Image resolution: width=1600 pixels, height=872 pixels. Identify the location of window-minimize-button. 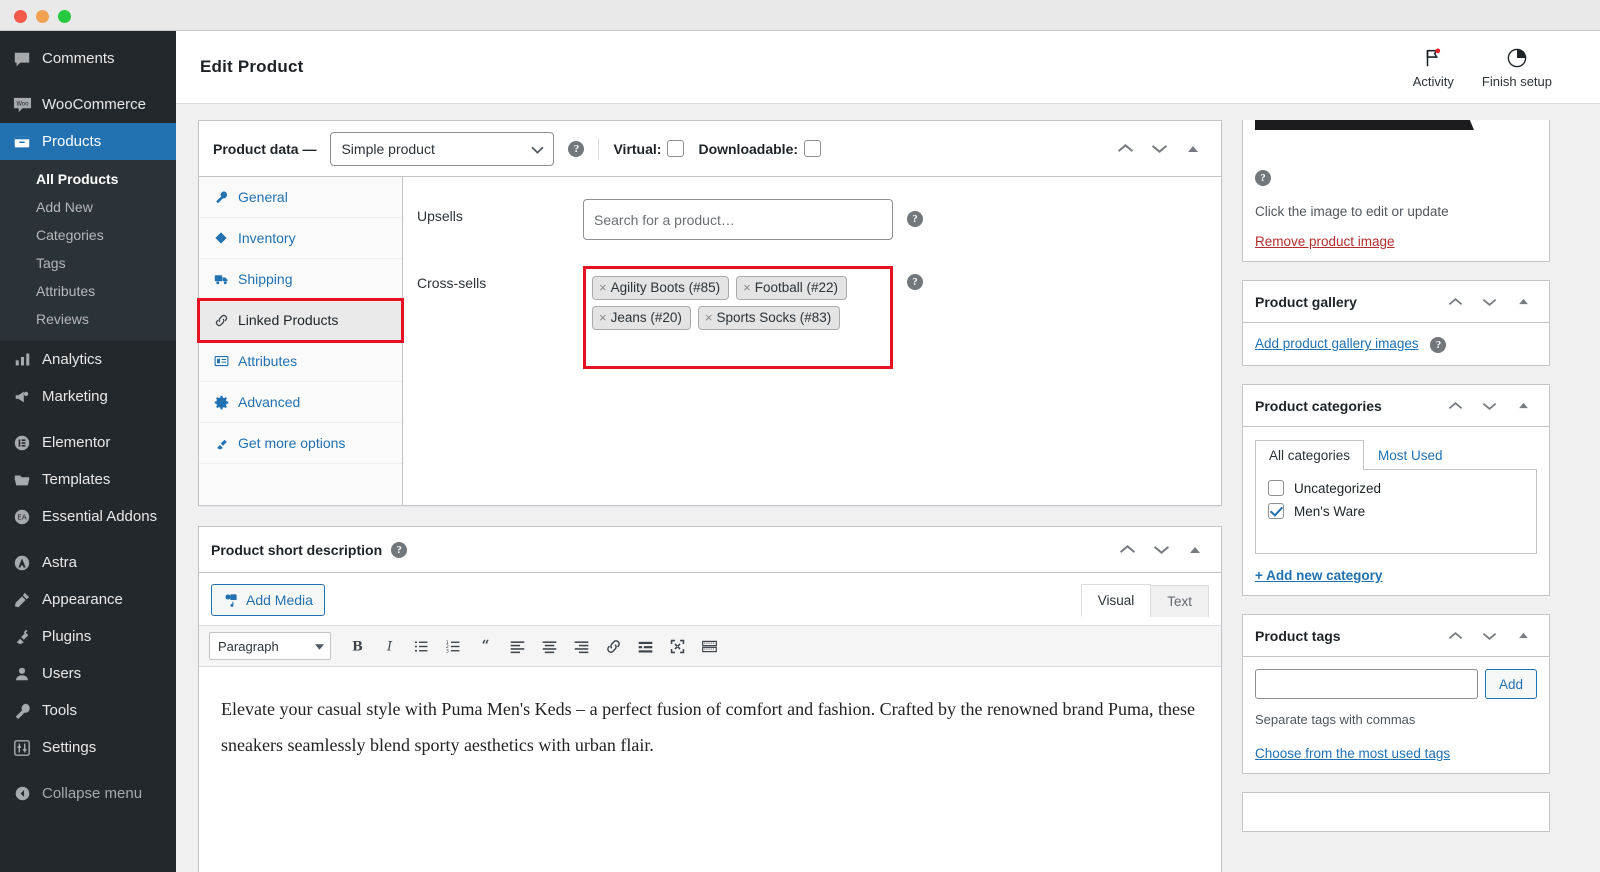
(42, 16).